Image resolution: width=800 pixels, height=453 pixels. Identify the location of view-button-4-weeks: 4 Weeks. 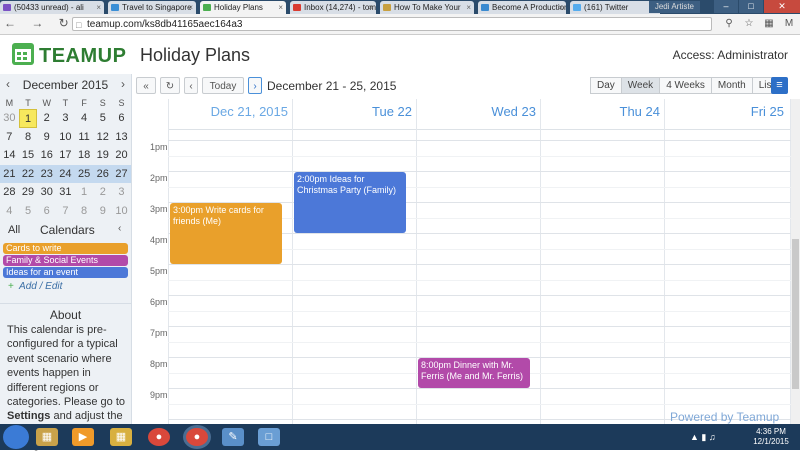
(685, 85).